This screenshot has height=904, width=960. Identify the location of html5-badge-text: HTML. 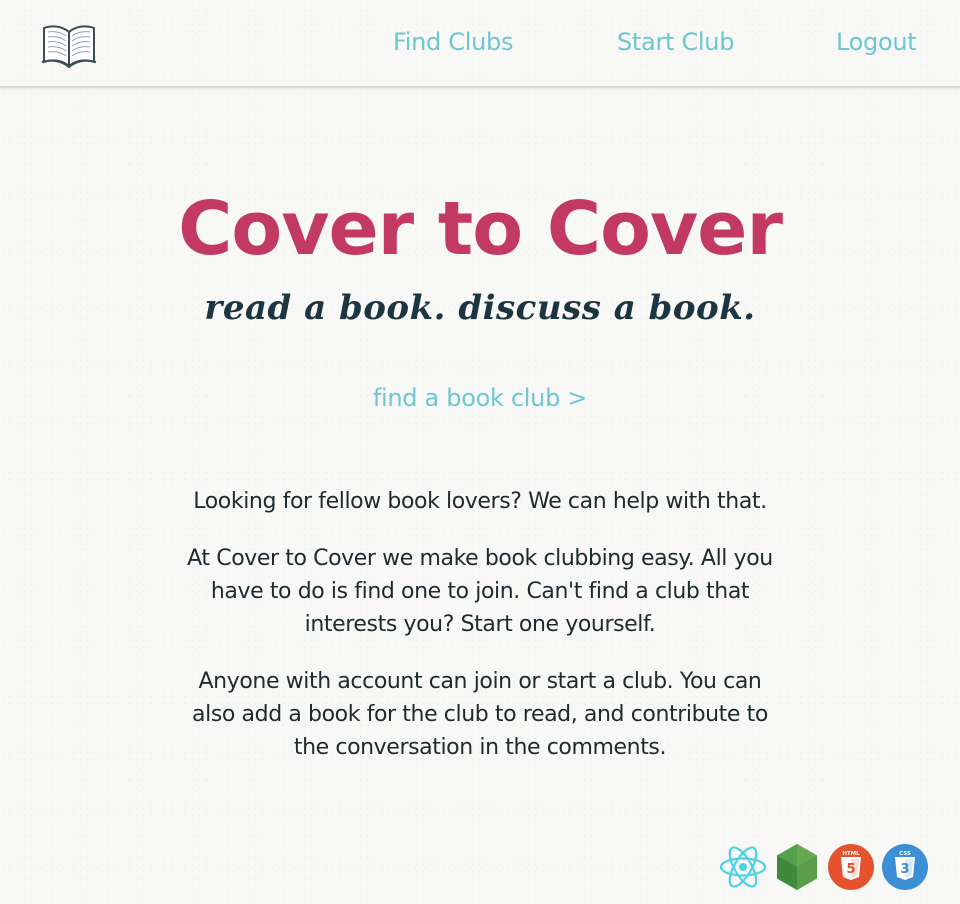
(851, 854).